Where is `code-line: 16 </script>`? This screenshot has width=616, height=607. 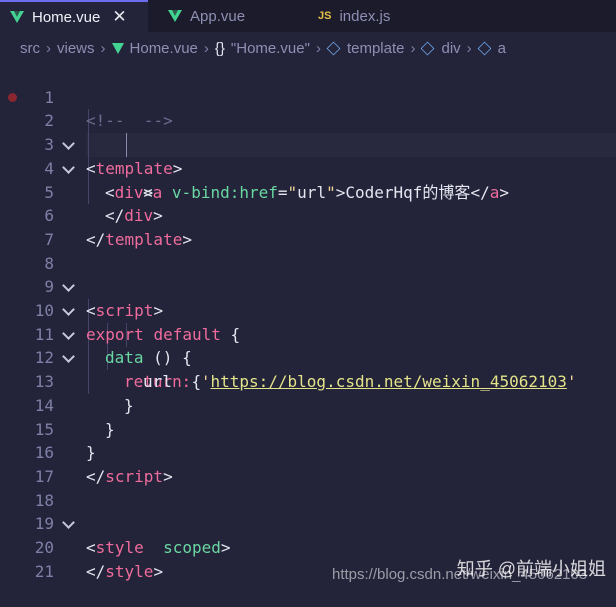
code-line: 16 </script> is located at coordinates (308, 452).